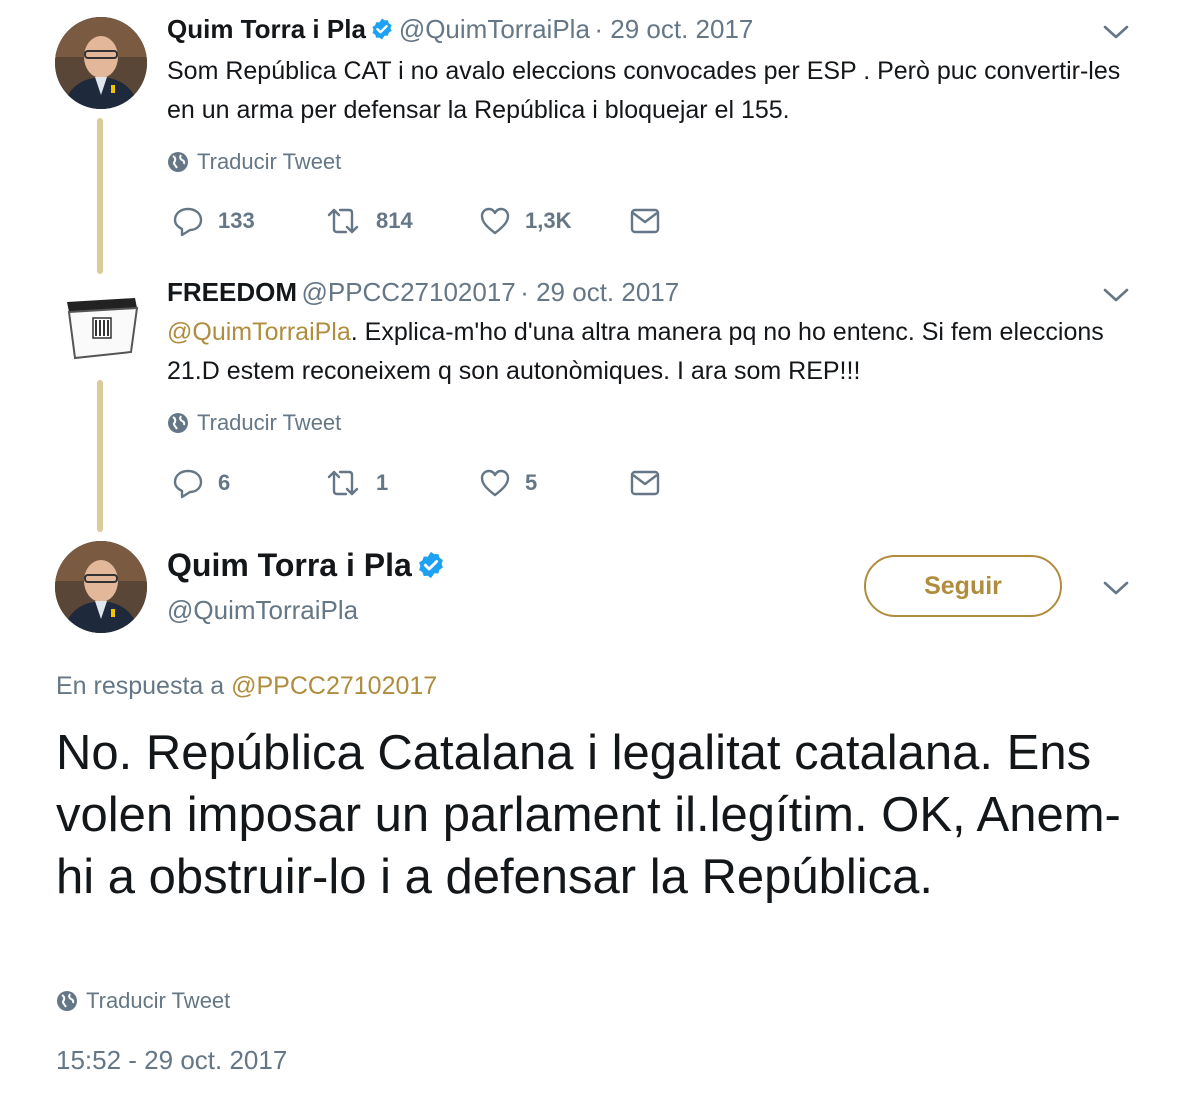 The width and height of the screenshot is (1200, 1104). Describe the element at coordinates (232, 292) in the screenshot. I see `author-name: FREEDOM` at that location.